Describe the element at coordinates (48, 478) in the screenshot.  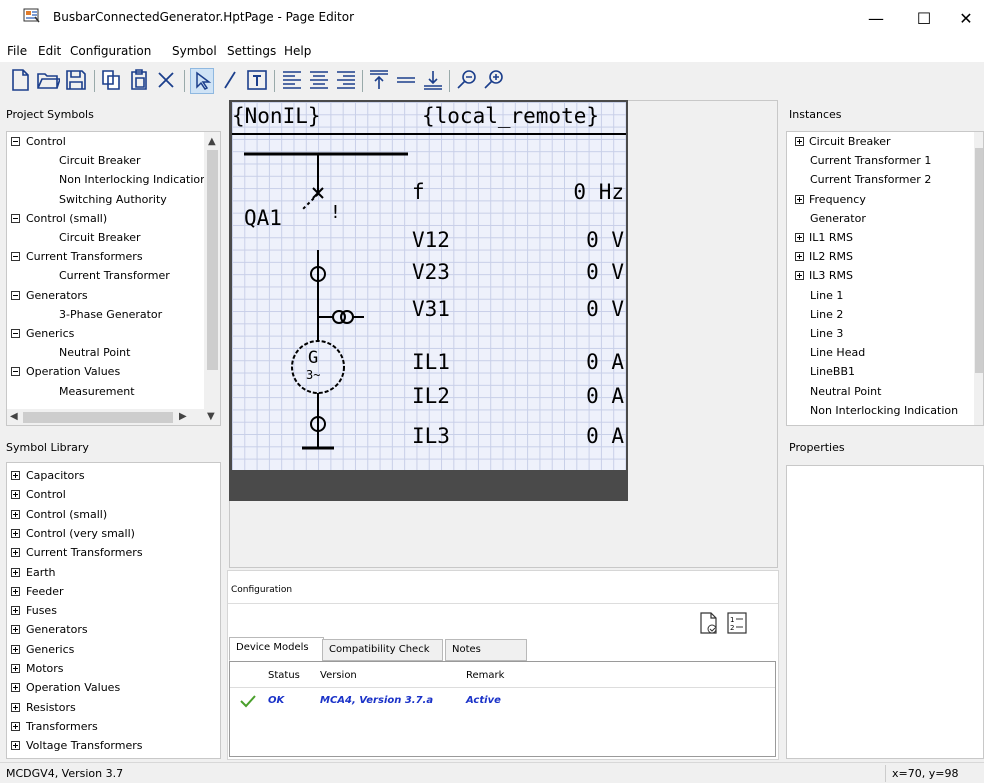
I see `library-group: Capacitors` at that location.